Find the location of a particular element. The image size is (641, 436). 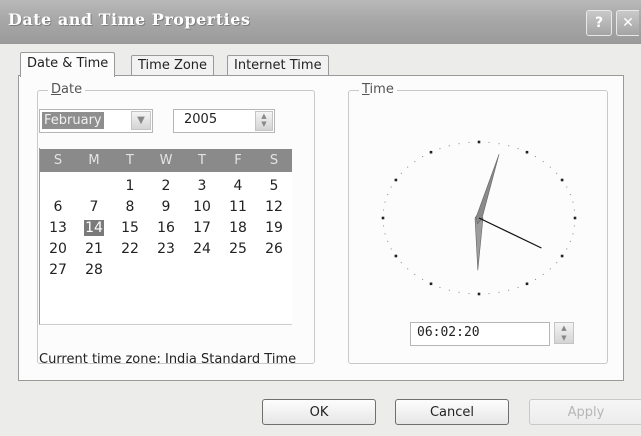

year-spin-buttons: ▲ ▼ is located at coordinates (264, 121).